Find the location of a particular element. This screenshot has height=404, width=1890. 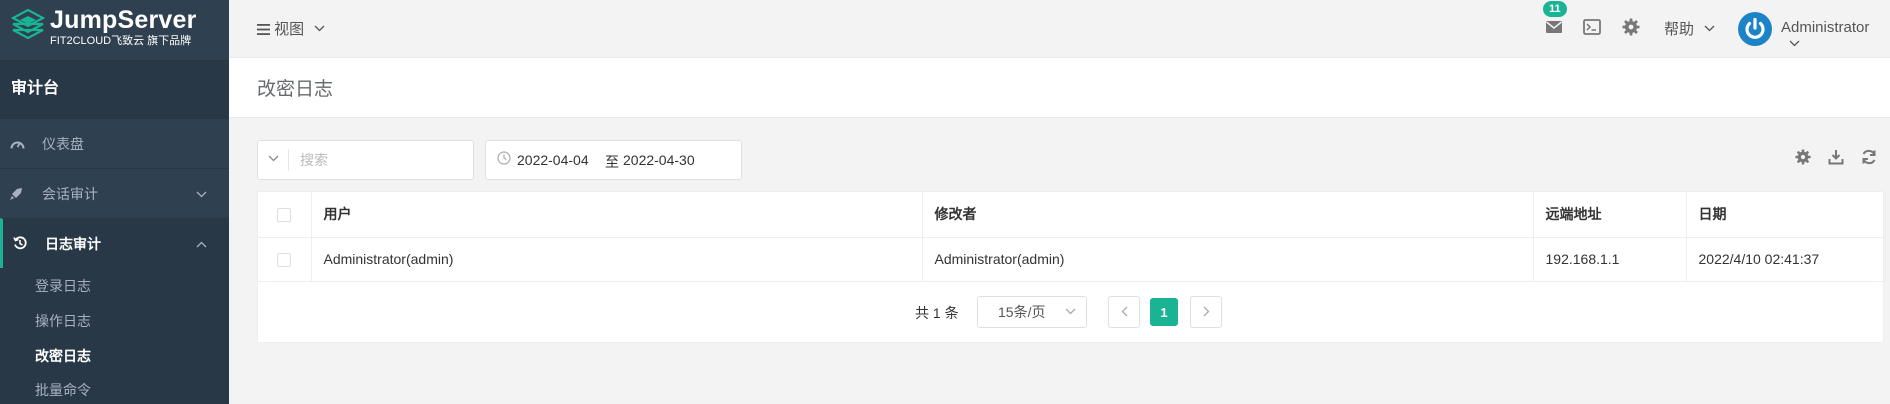

table-tools is located at coordinates (1840, 158).